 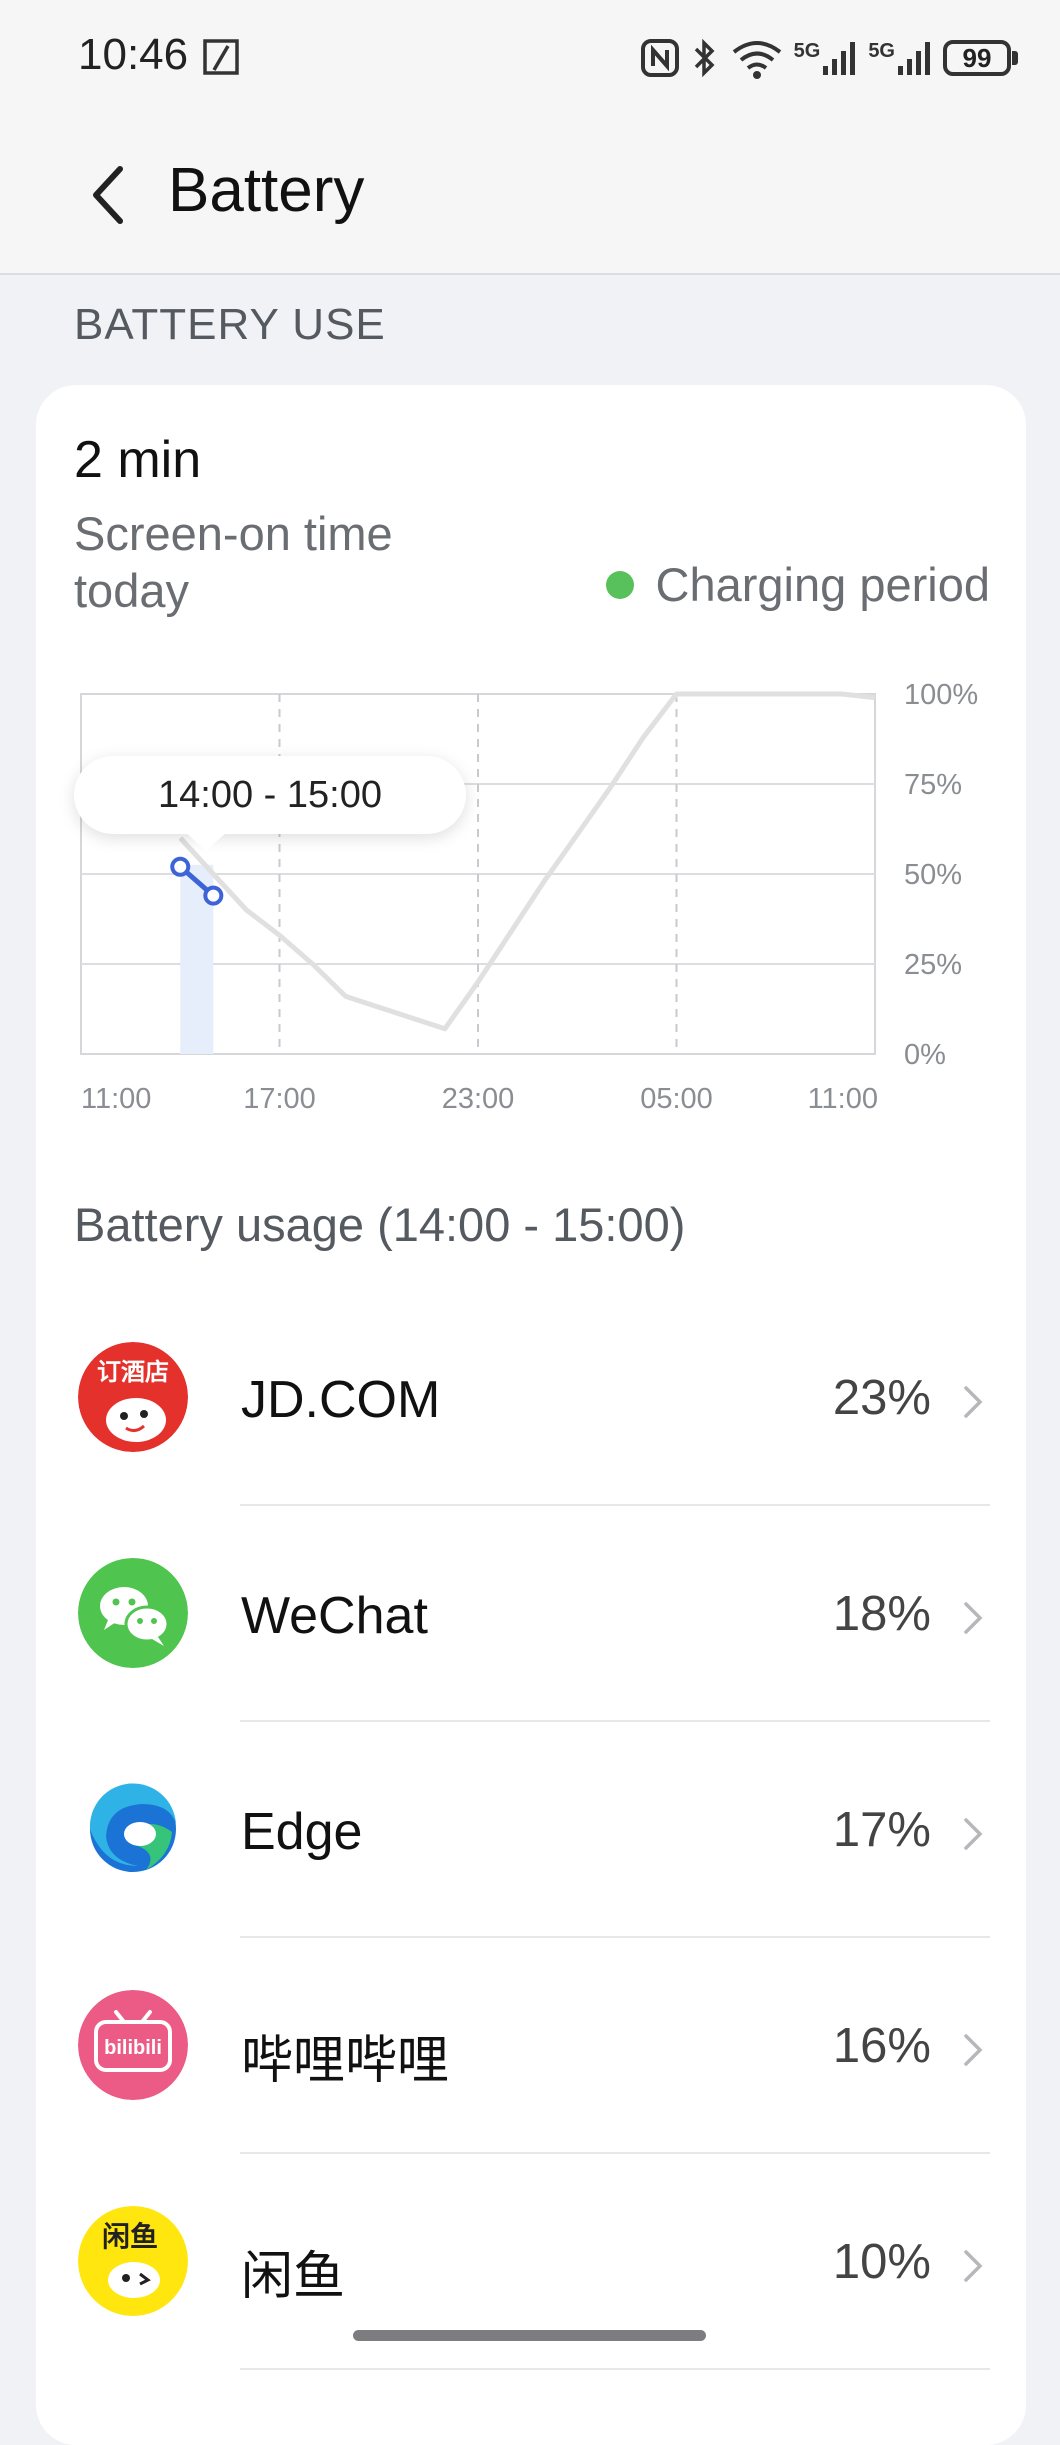 What do you see at coordinates (659, 58) in the screenshot?
I see `nfc-icon` at bounding box center [659, 58].